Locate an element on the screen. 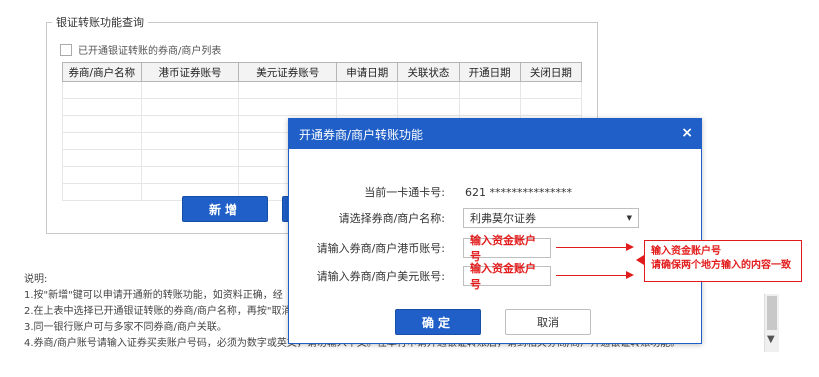  section-legend: 银证转账功能查询 is located at coordinates (100, 22).